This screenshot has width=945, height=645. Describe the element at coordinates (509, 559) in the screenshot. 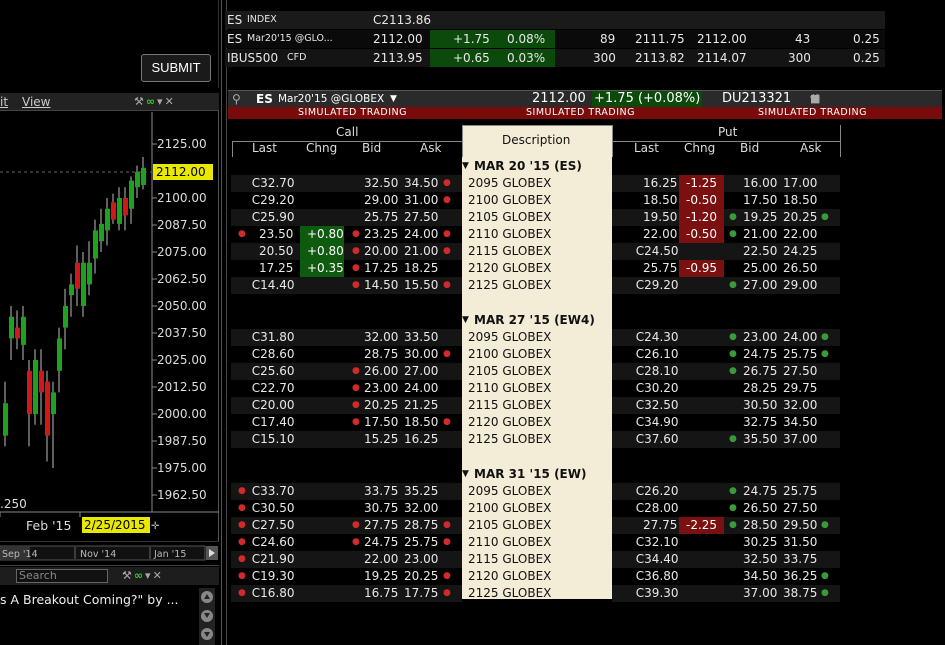

I see `strike-description: 2115 GLOBEX` at that location.